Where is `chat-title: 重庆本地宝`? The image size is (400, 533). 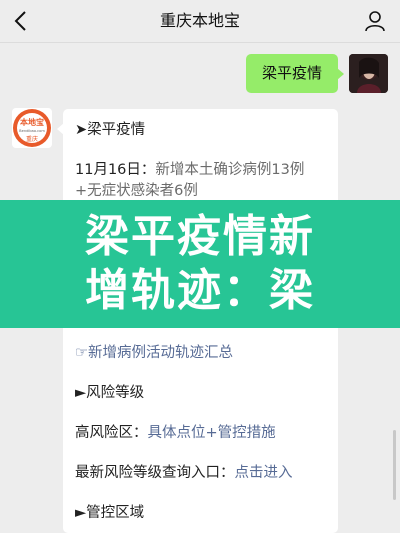 chat-title: 重庆本地宝 is located at coordinates (199, 20).